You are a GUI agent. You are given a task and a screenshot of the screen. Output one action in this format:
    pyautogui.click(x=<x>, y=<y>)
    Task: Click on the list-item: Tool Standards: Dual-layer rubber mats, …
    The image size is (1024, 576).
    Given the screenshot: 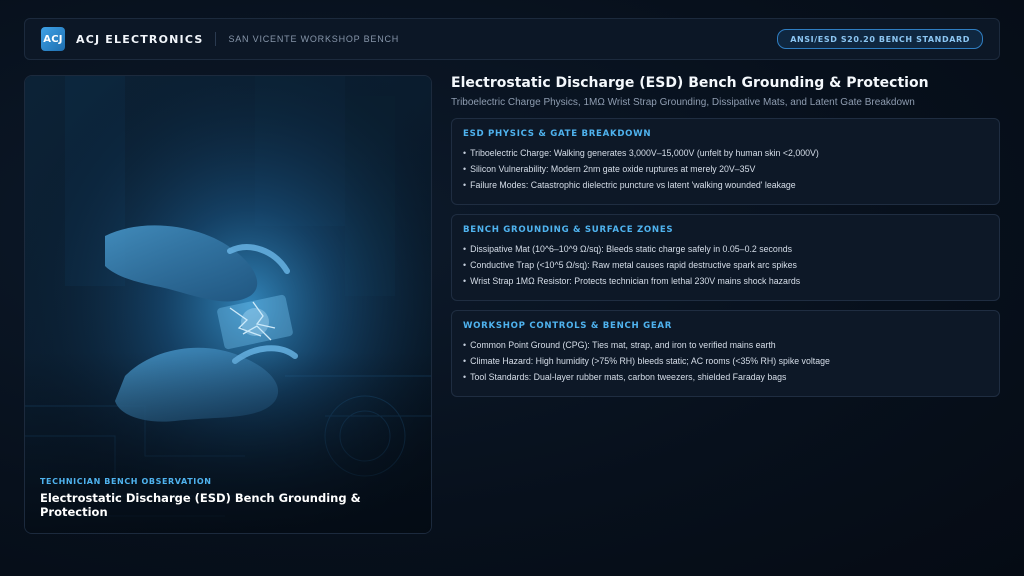 What is the action you would take?
    pyautogui.click(x=725, y=377)
    